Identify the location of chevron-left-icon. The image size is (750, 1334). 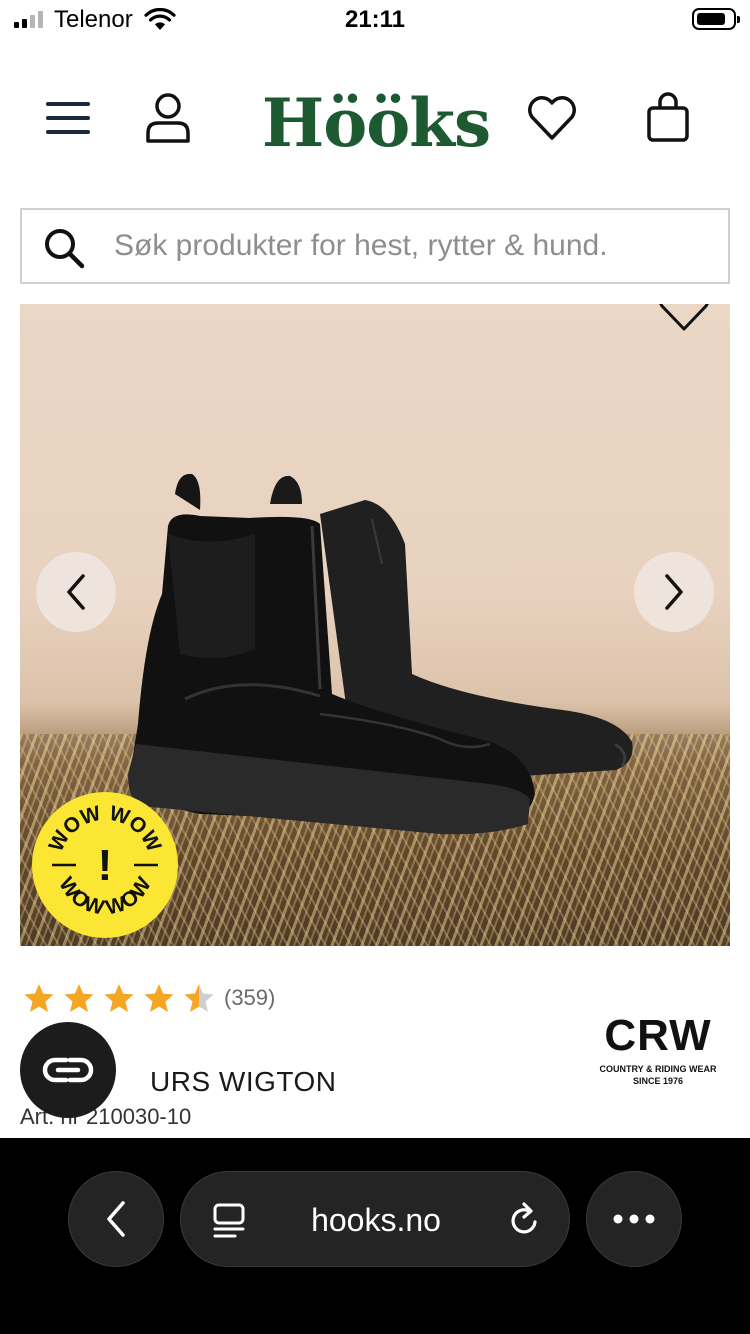
(76, 592).